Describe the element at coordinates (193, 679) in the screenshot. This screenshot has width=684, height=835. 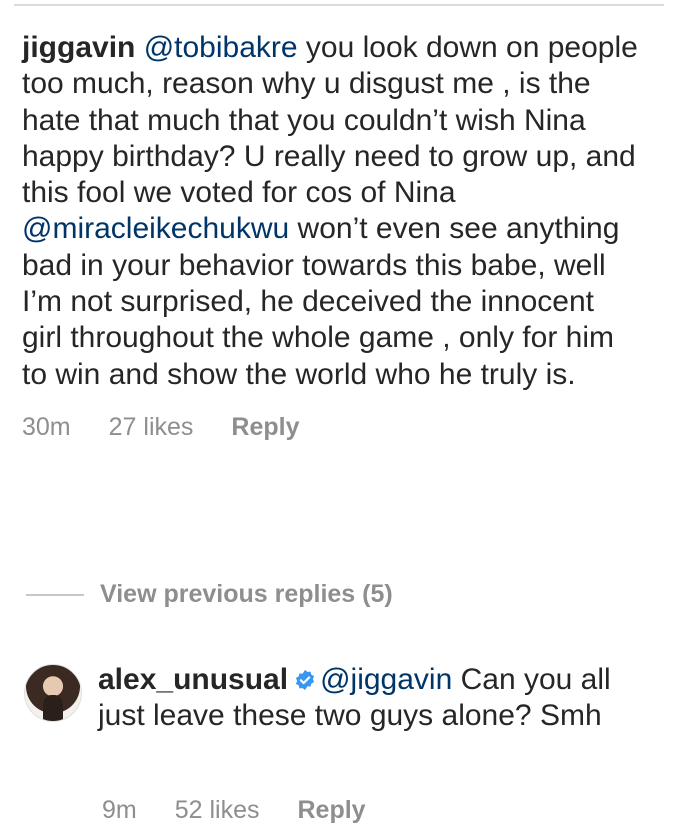
I see `reply-username: alex_unusual` at that location.